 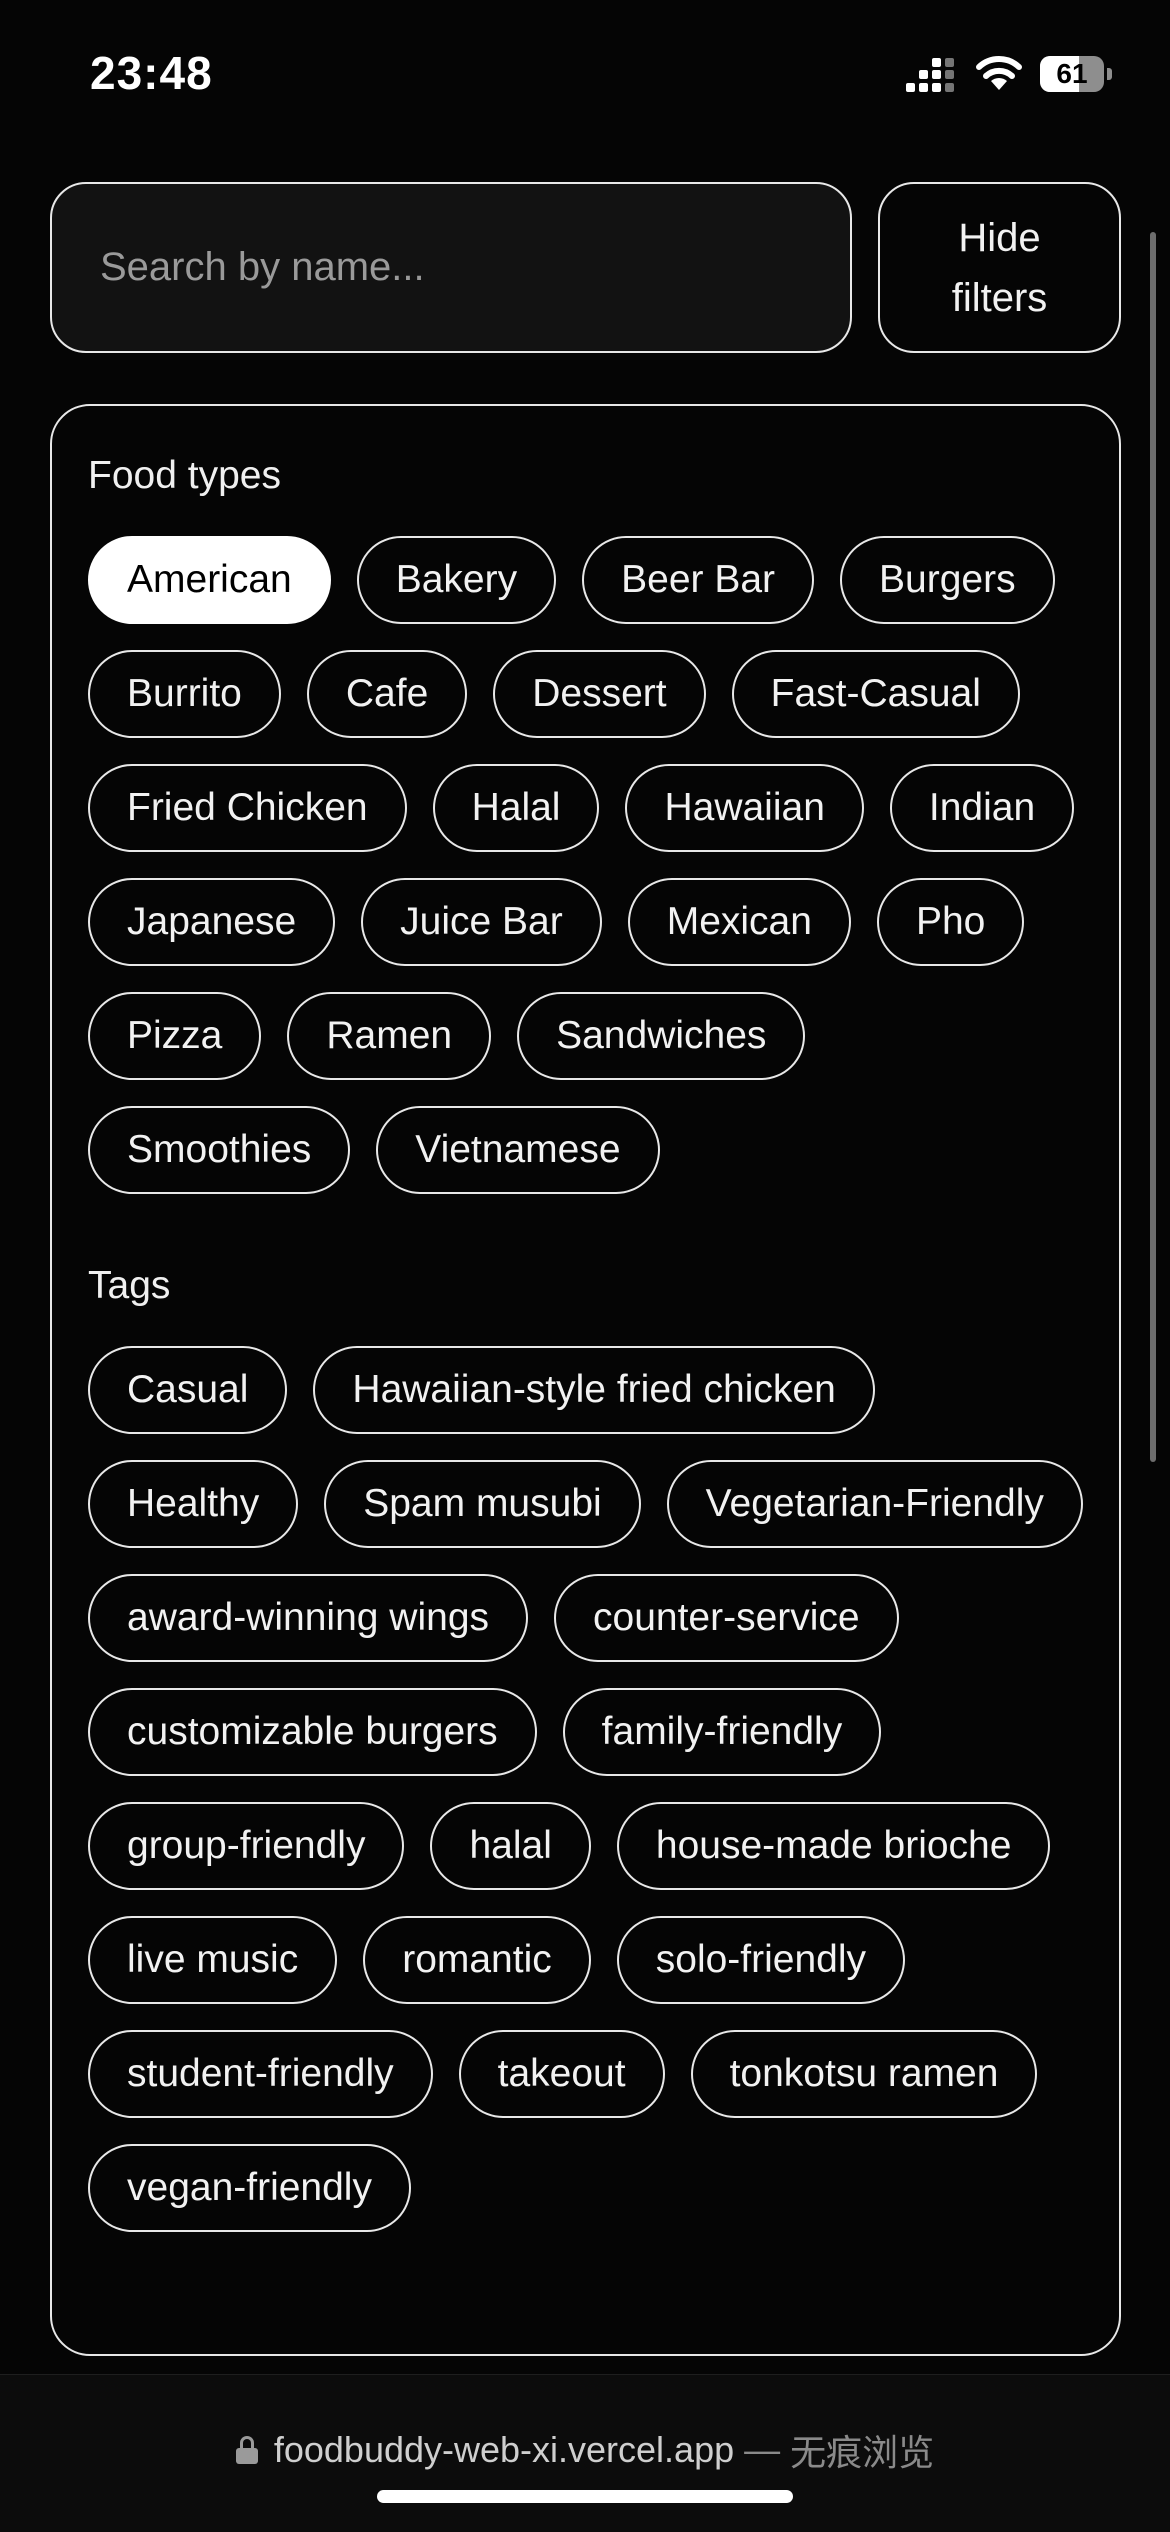 I want to click on food-type-chip-beer-bar: Beer Bar, so click(x=698, y=580).